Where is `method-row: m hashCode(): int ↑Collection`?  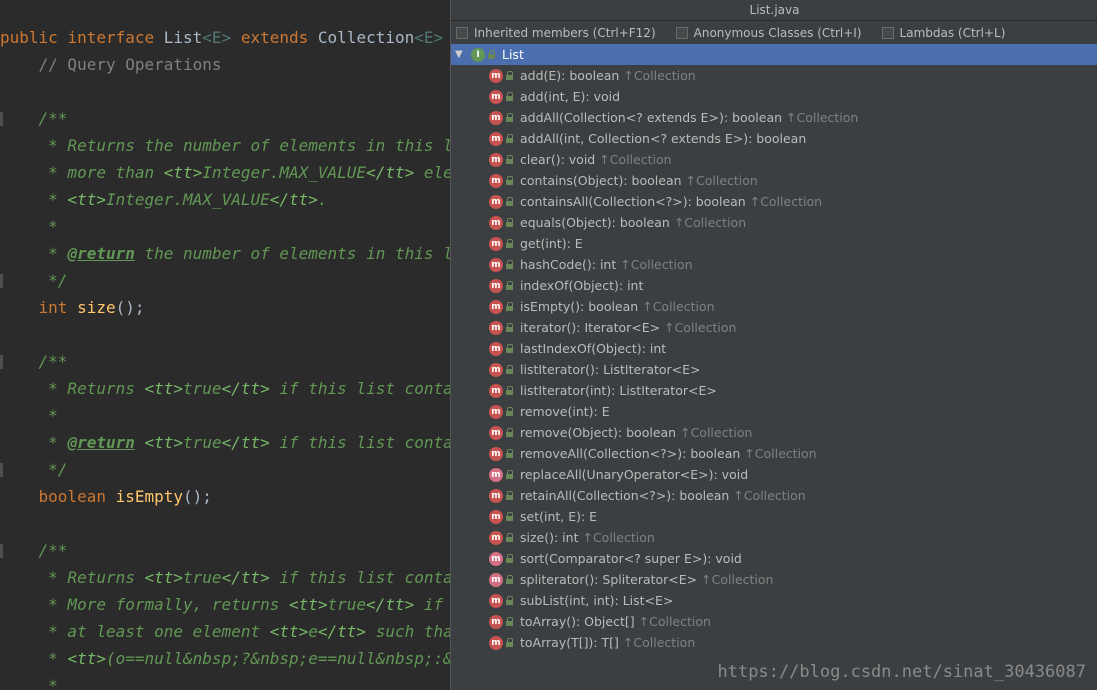 method-row: m hashCode(): int ↑Collection is located at coordinates (774, 264).